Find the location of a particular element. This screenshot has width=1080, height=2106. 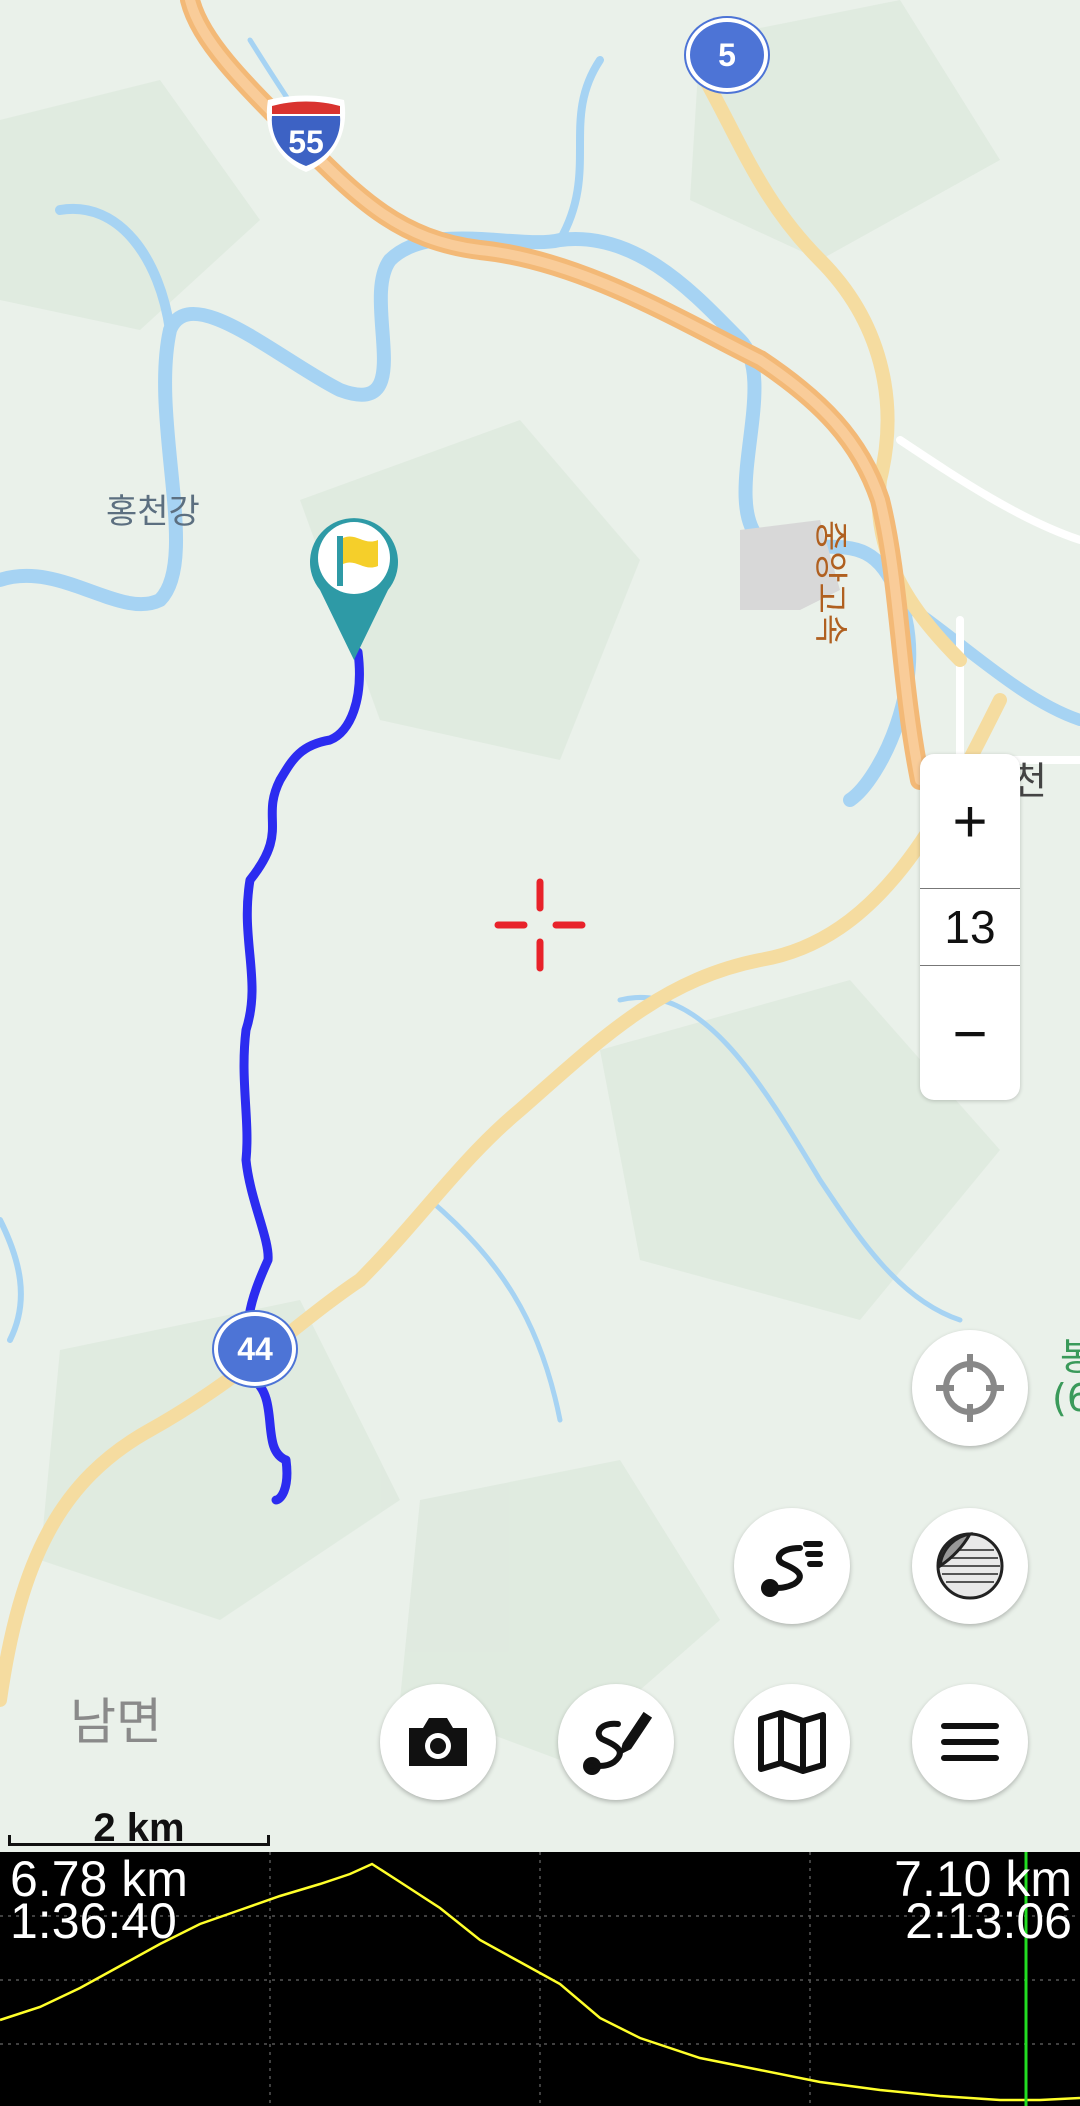

interstate-55-number: 55 is located at coordinates (306, 142).